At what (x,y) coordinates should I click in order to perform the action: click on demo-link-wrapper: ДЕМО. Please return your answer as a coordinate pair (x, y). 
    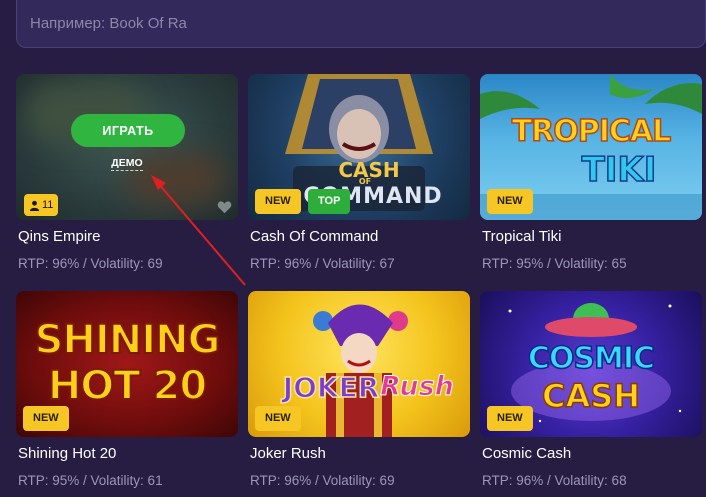
    Looking at the image, I should click on (127, 164).